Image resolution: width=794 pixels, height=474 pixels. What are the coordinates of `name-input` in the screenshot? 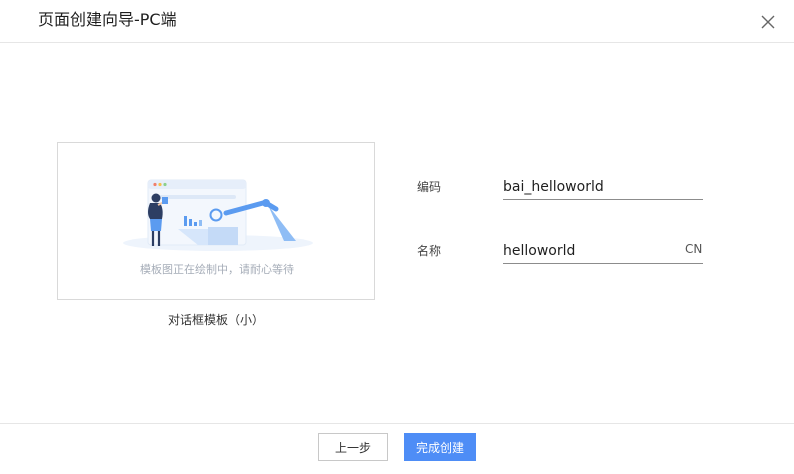 It's located at (603, 251).